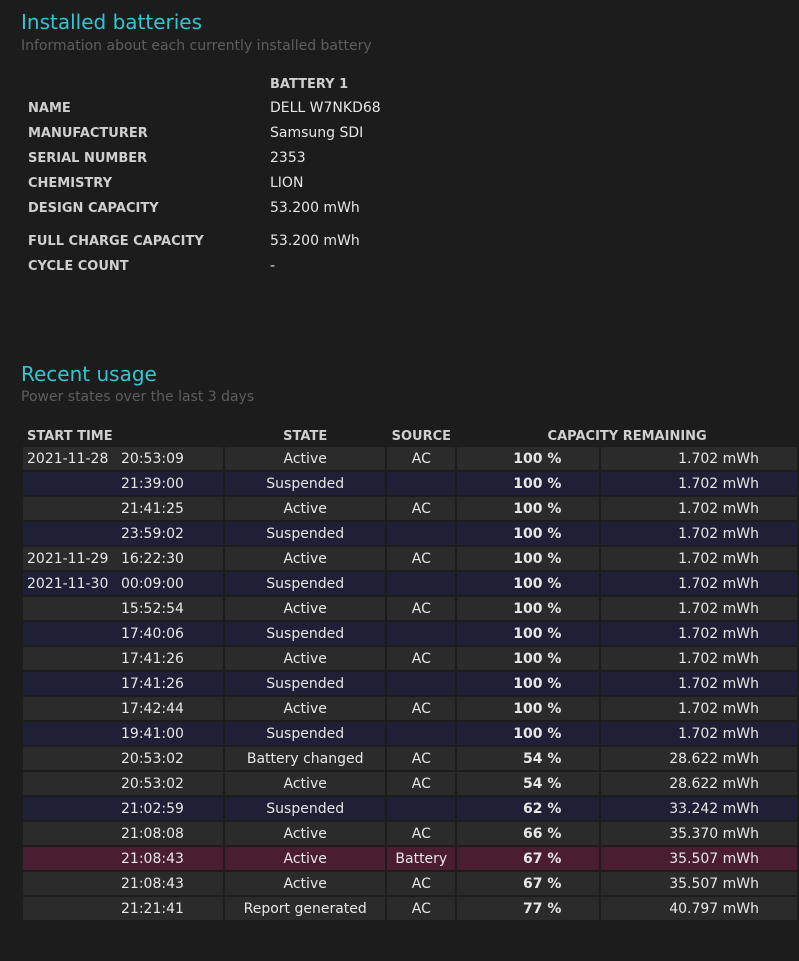 The image size is (799, 961). What do you see at coordinates (305, 758) in the screenshot?
I see `cell-state: Battery changed` at bounding box center [305, 758].